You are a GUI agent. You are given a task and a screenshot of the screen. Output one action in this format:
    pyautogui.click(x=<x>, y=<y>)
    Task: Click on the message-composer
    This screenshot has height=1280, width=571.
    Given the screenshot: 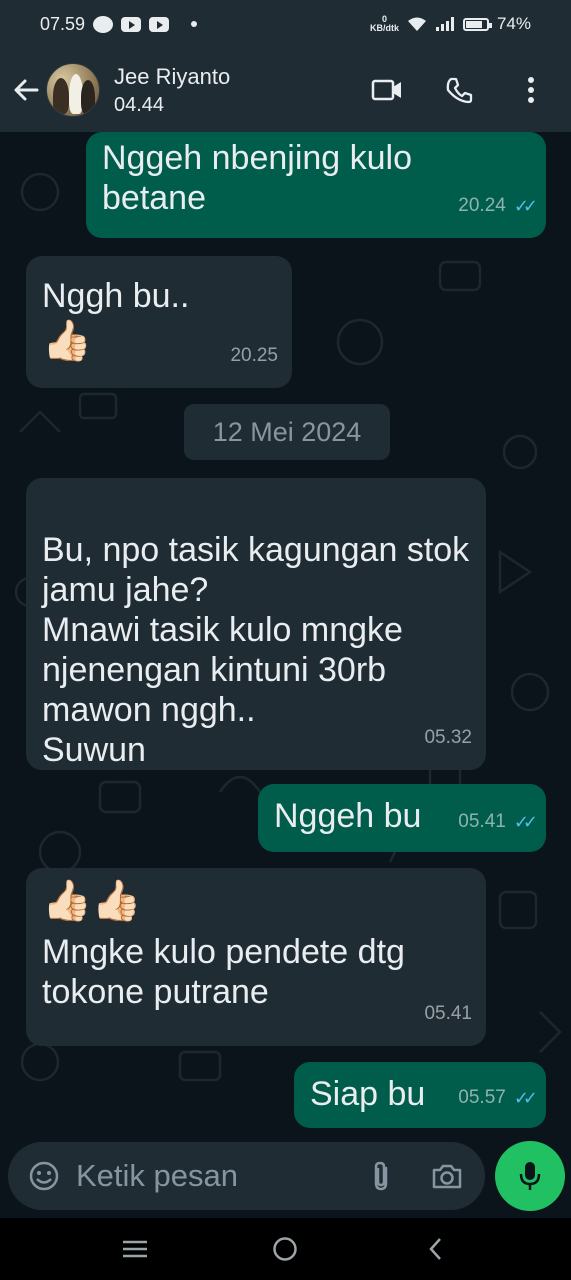 What is the action you would take?
    pyautogui.click(x=285, y=1179)
    